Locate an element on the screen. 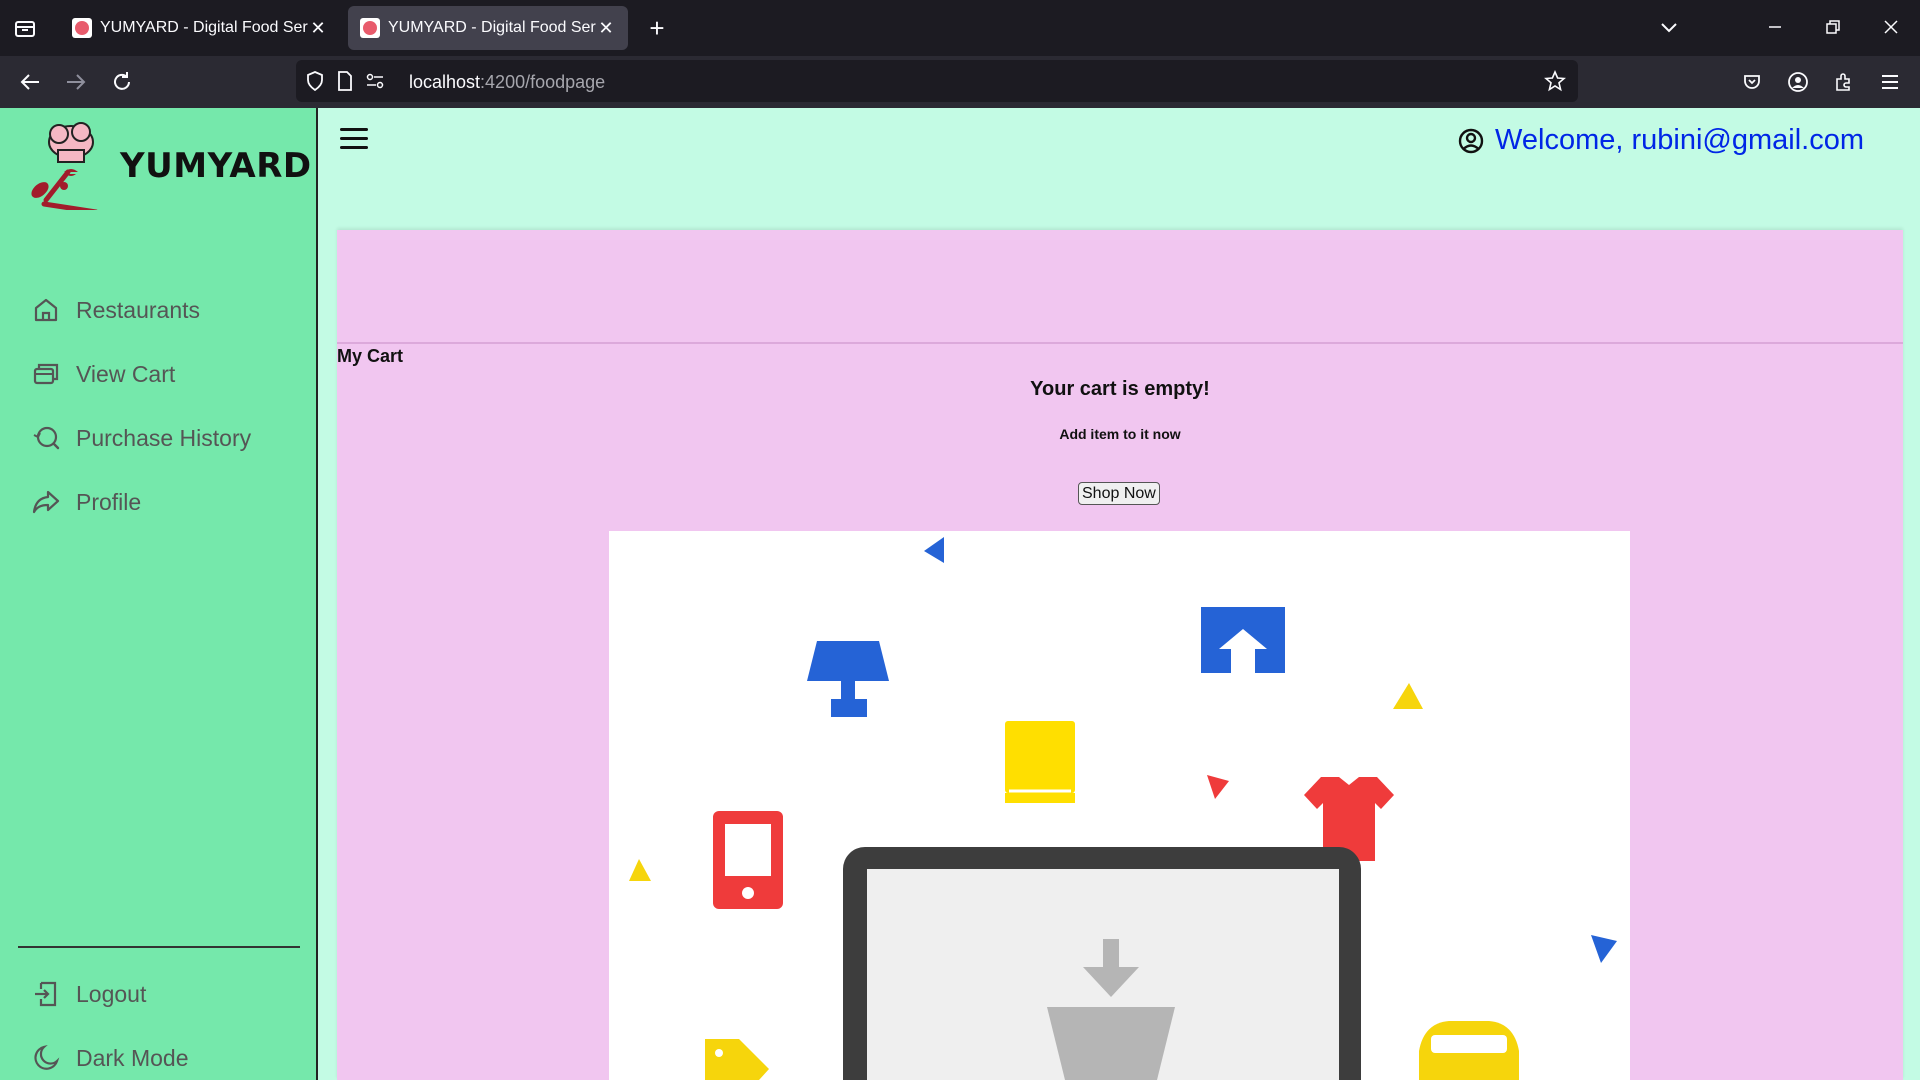  sidebar-item-label: View Cart is located at coordinates (126, 373).